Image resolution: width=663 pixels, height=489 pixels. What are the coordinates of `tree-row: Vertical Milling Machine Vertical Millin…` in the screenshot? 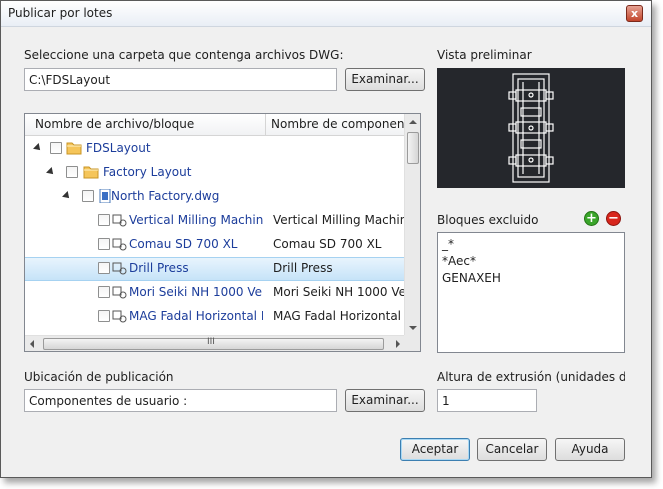 It's located at (215, 221).